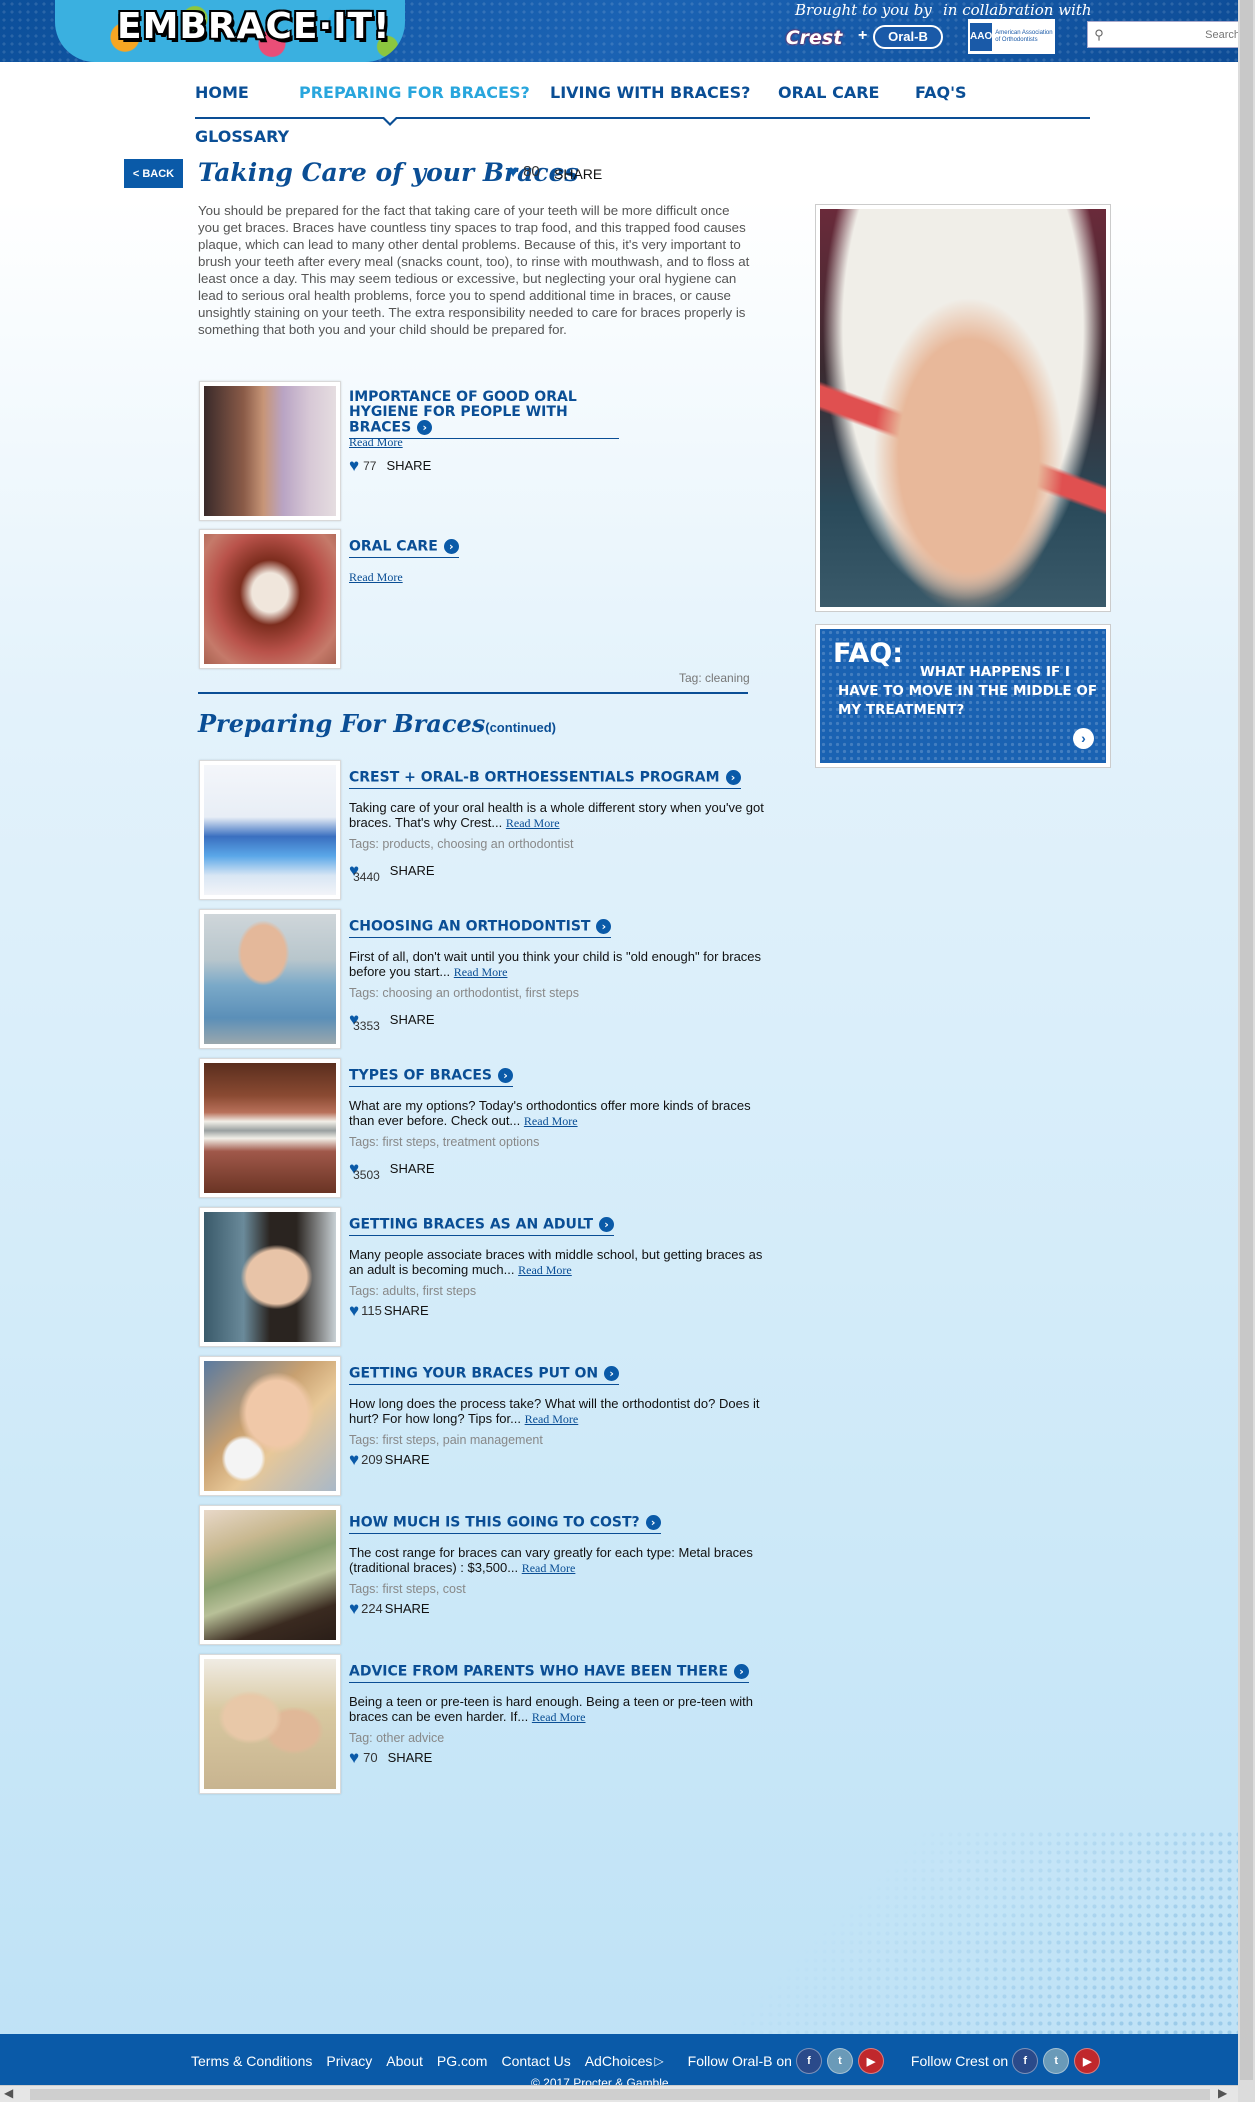 The image size is (1255, 2102). I want to click on nav-preparing-for-braces: PREPARING FOR BRACES?, so click(414, 92).